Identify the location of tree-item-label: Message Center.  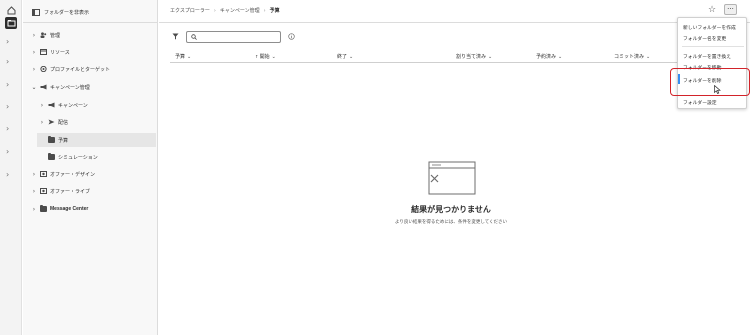
(69, 209).